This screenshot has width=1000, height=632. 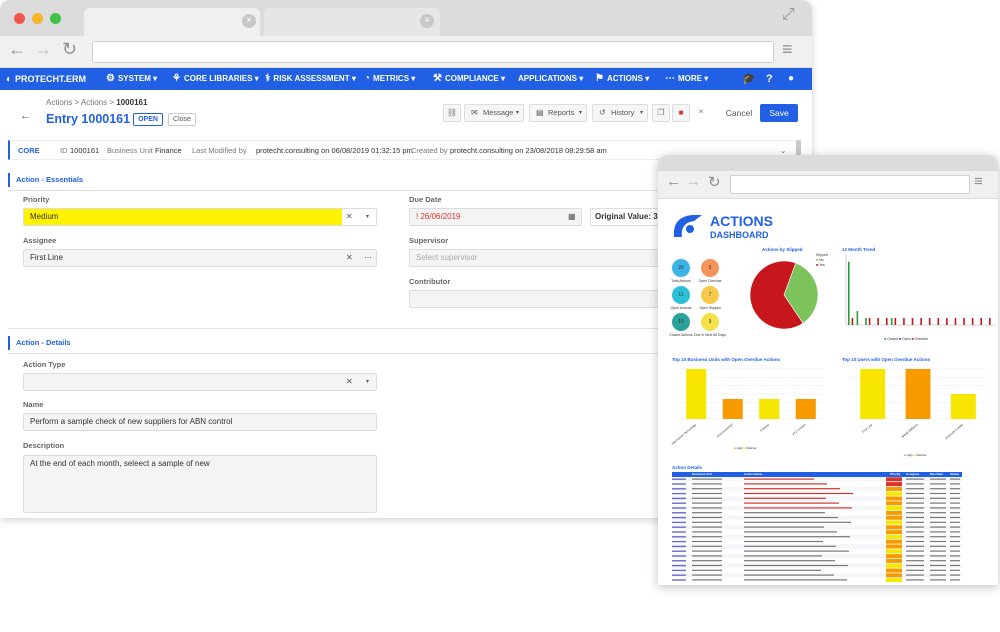 I want to click on users-legend: ■ High ■ Medium, so click(x=915, y=455).